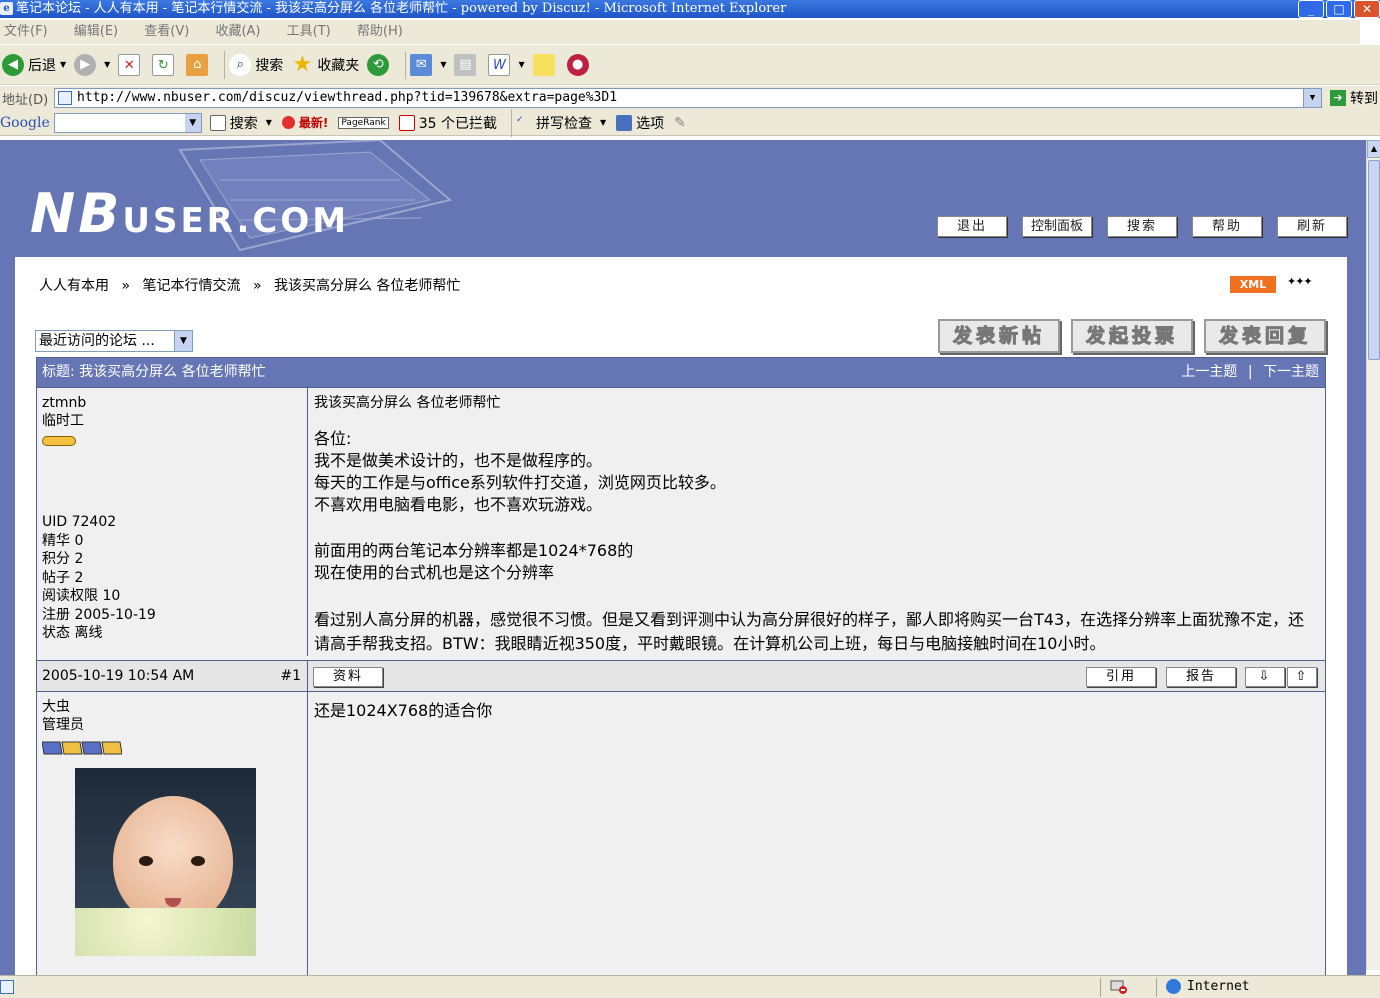  What do you see at coordinates (561, 123) in the screenshot?
I see `spellcheck-button: ✓ 拼写检查 ▼` at bounding box center [561, 123].